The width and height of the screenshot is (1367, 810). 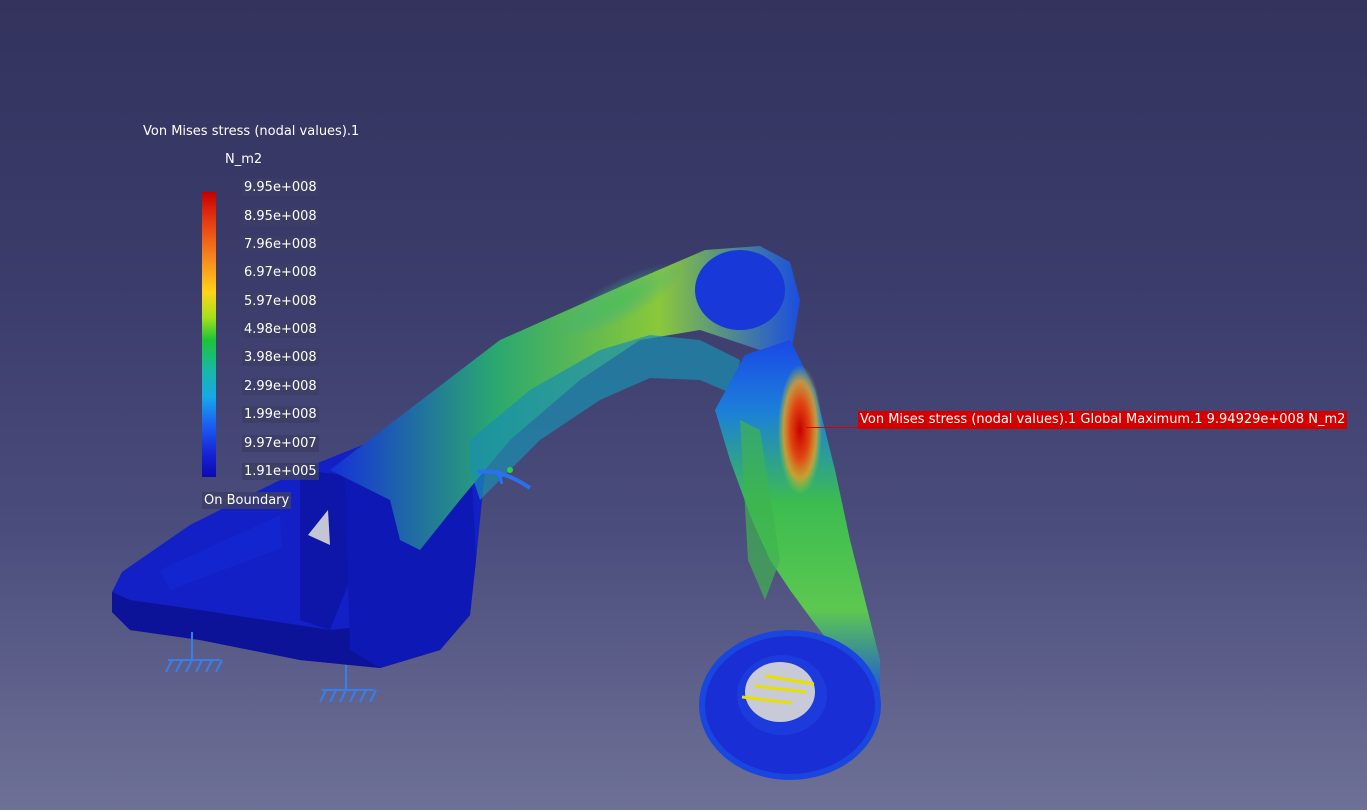 I want to click on legend-value: 7.96e+008, so click(x=280, y=244).